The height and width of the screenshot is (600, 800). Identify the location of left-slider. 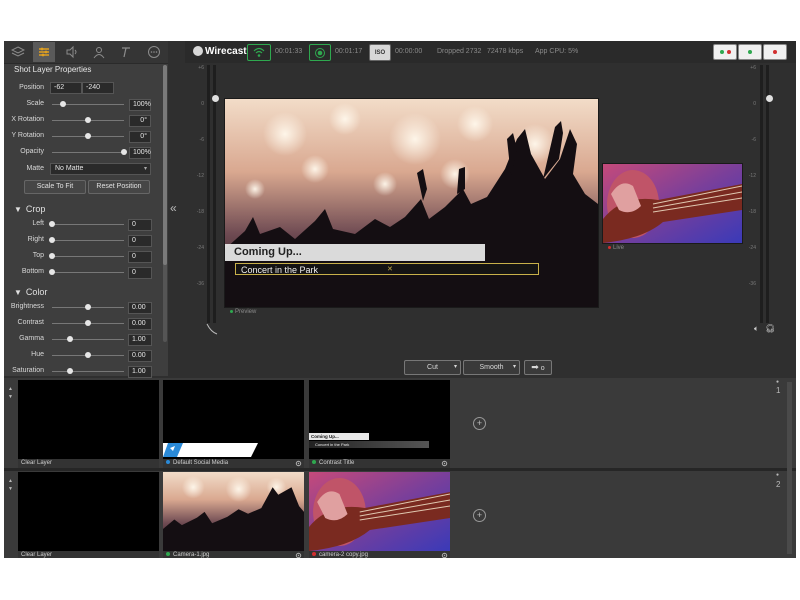
(86, 224).